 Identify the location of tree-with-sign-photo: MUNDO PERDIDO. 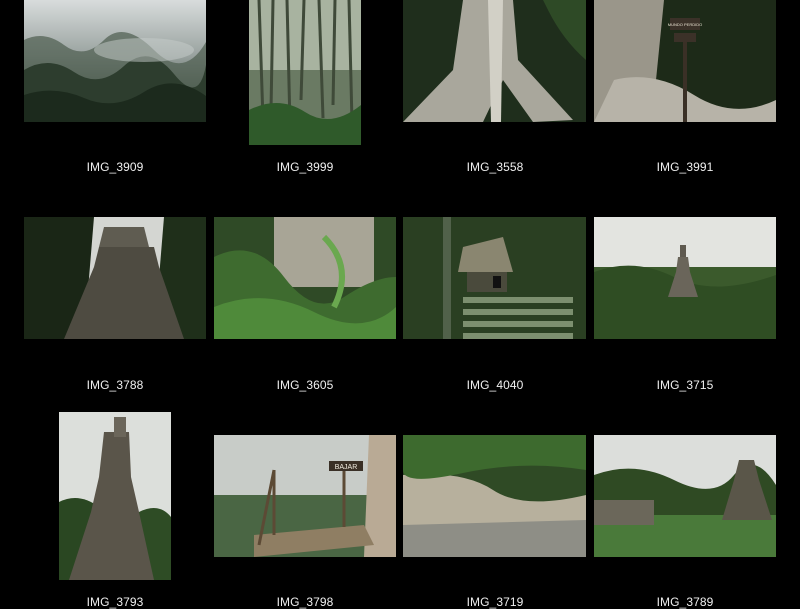
(685, 61).